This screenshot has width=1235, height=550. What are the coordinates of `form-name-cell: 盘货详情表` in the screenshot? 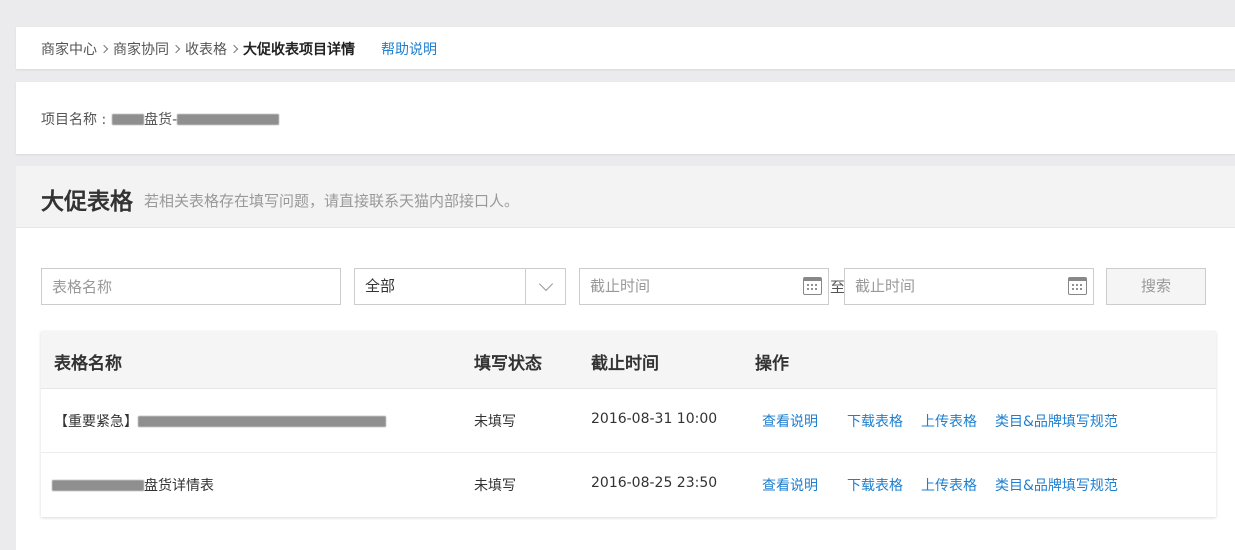 It's located at (133, 485).